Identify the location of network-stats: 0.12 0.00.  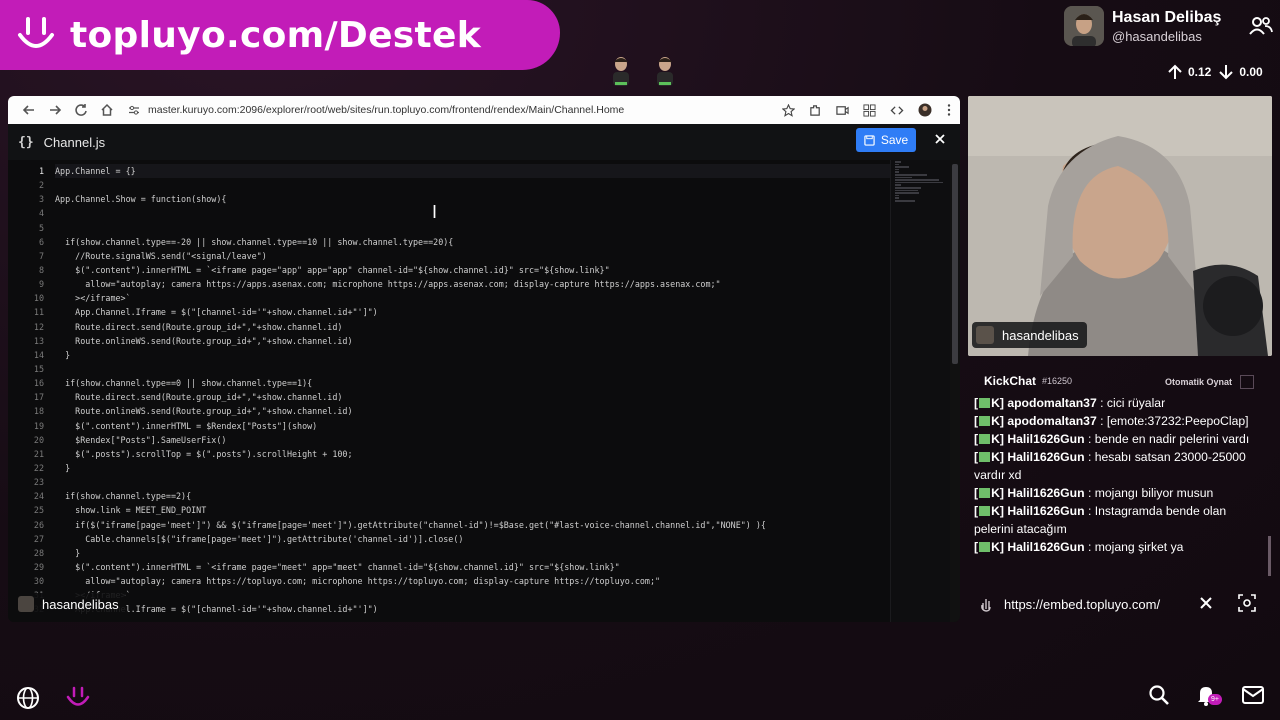
(1222, 72).